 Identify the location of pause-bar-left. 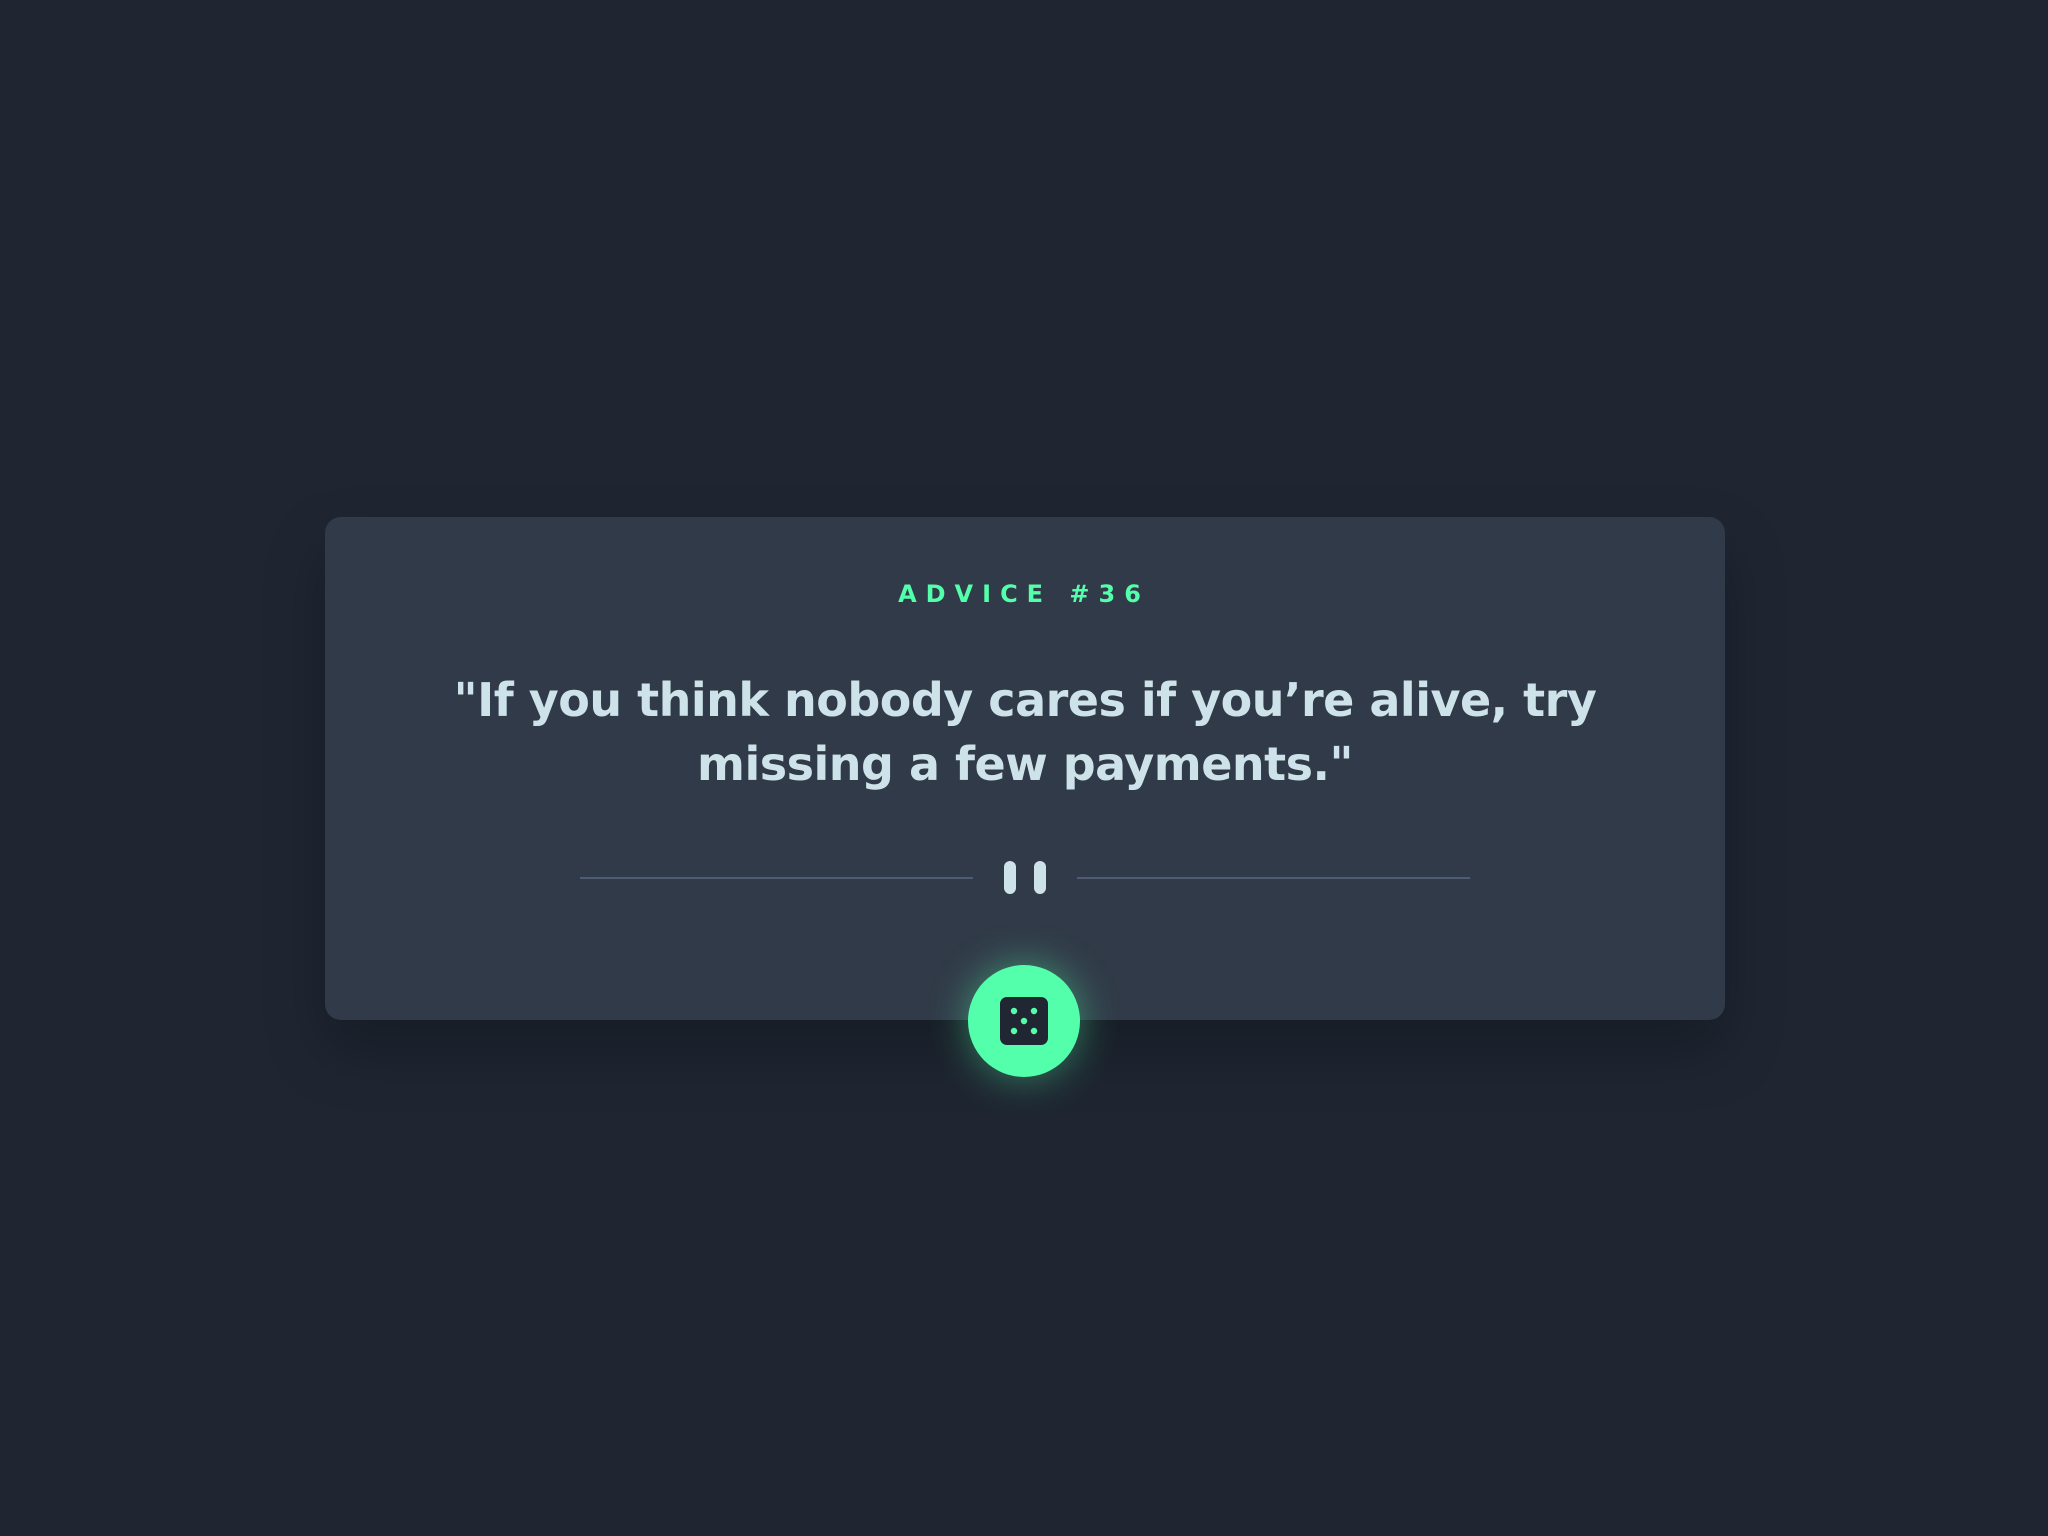
(1010, 877).